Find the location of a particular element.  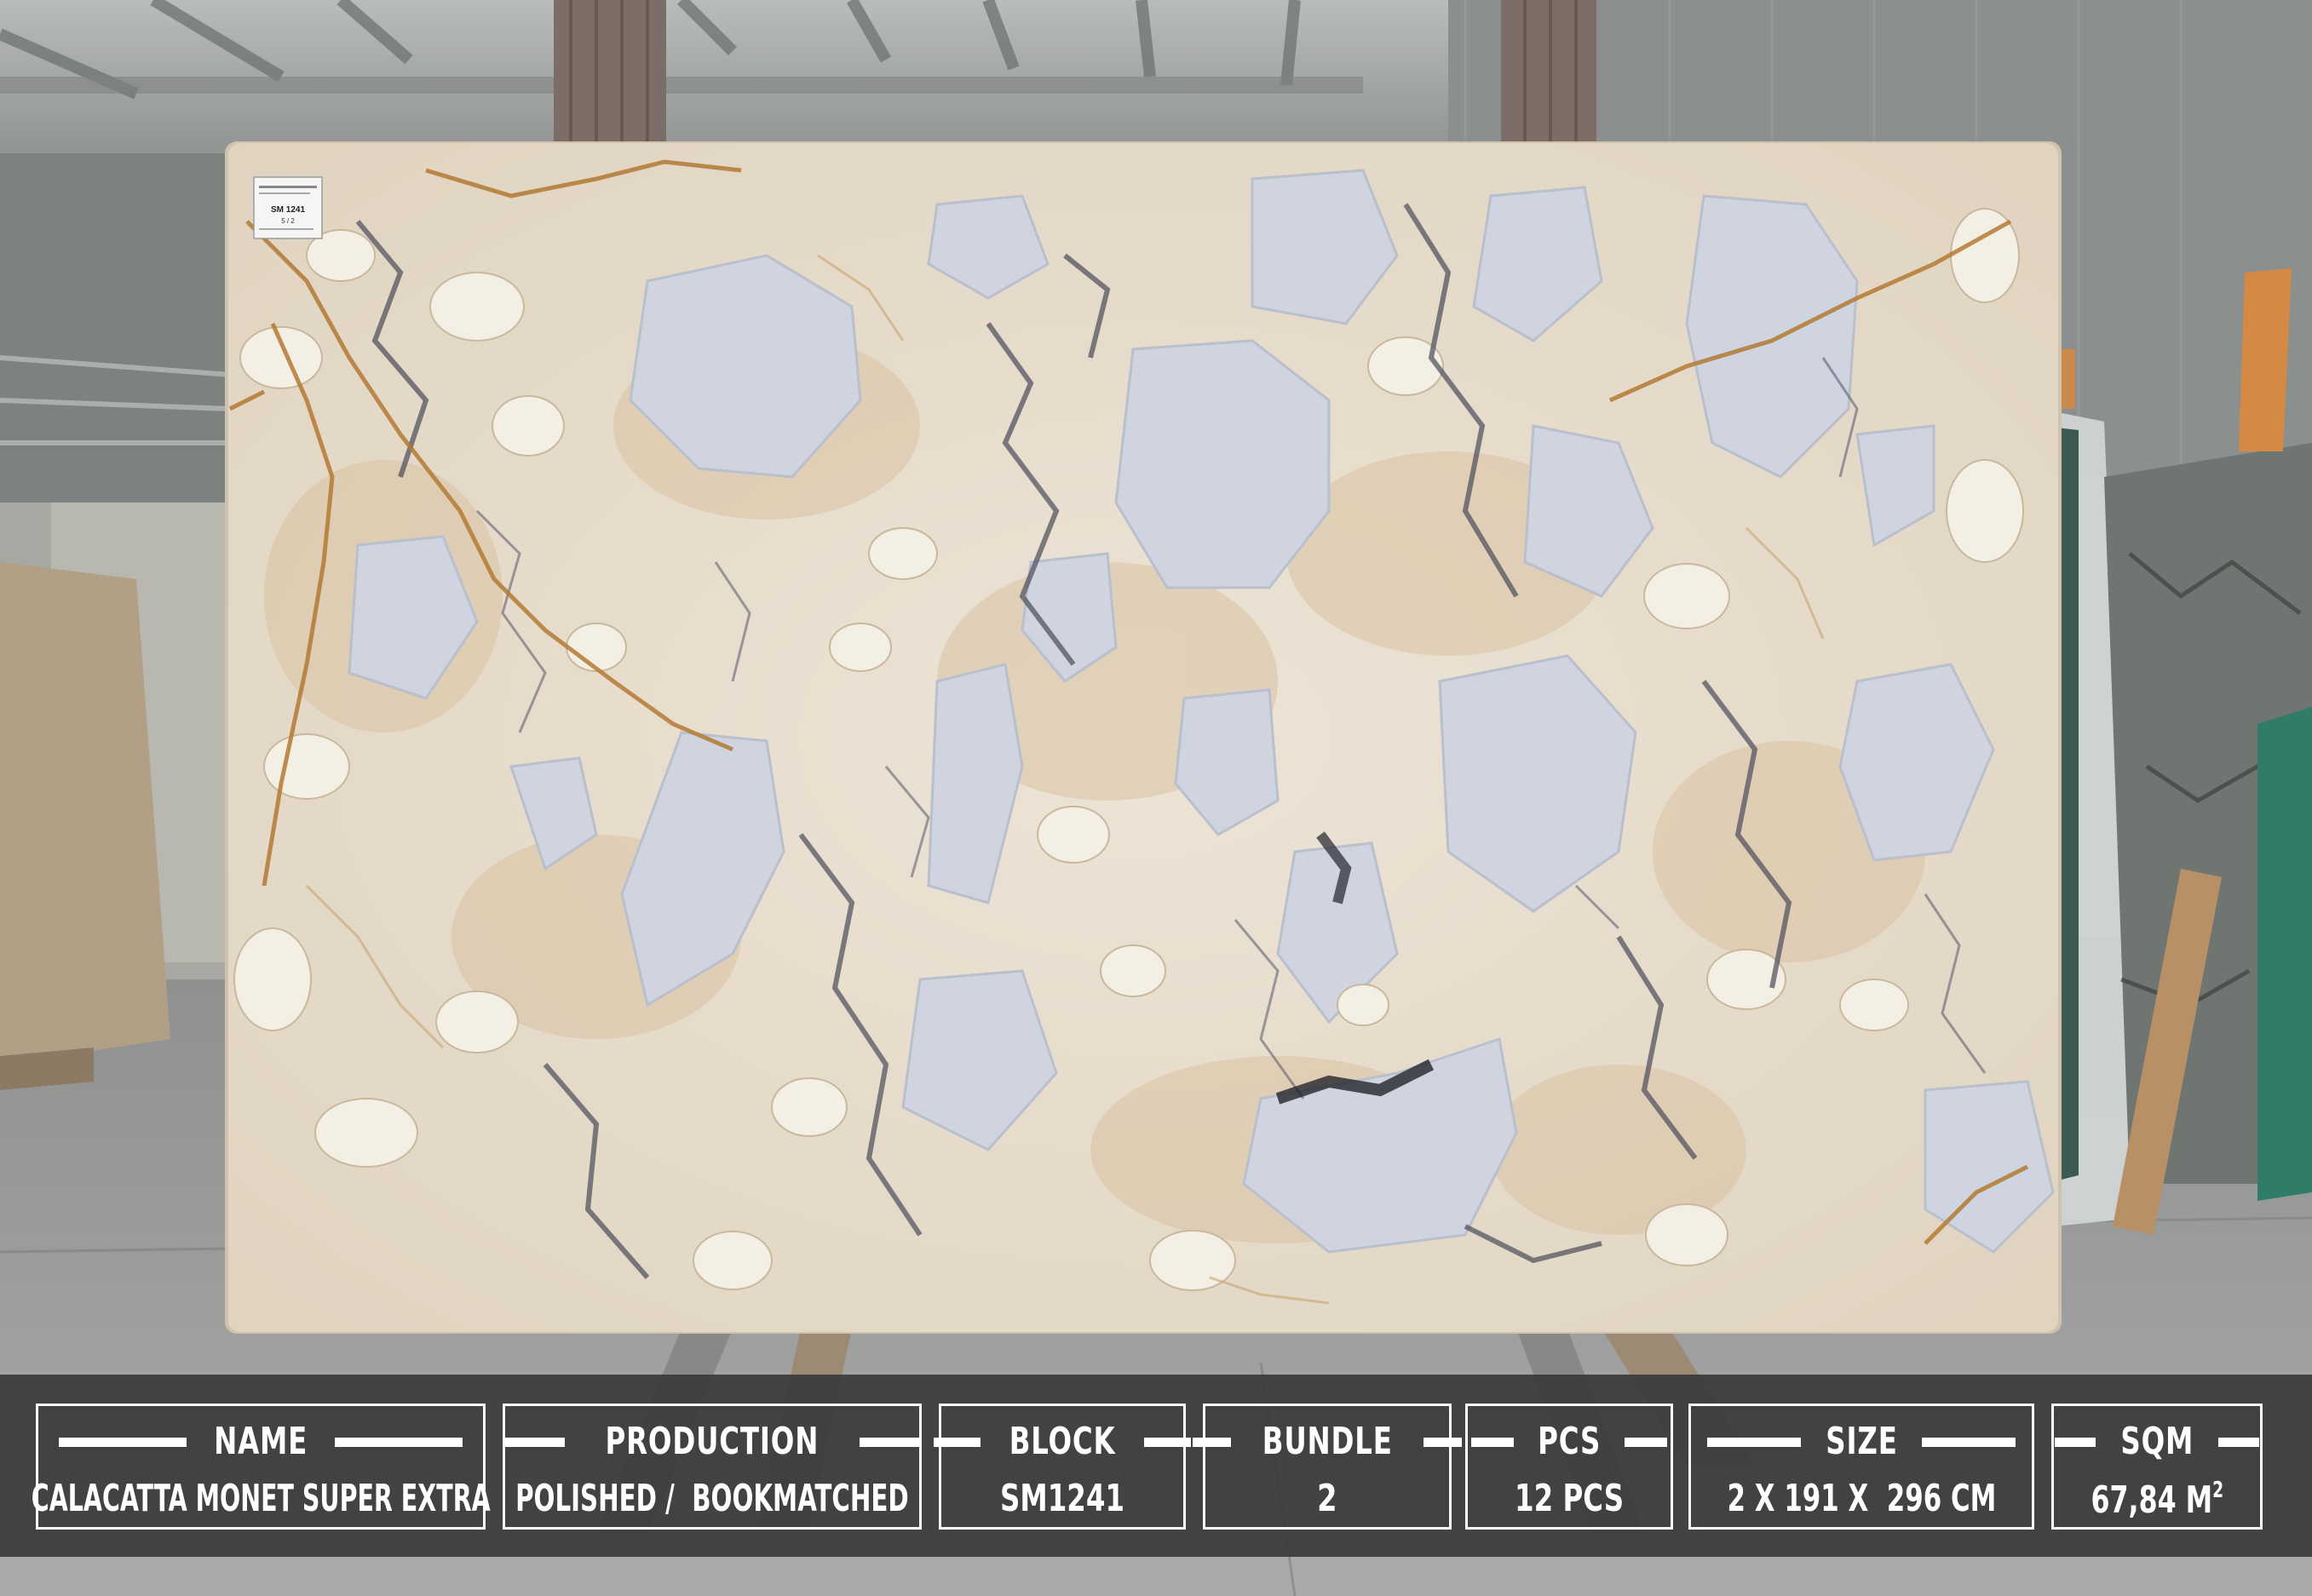

production-label: PRODUCTION is located at coordinates (712, 1441).